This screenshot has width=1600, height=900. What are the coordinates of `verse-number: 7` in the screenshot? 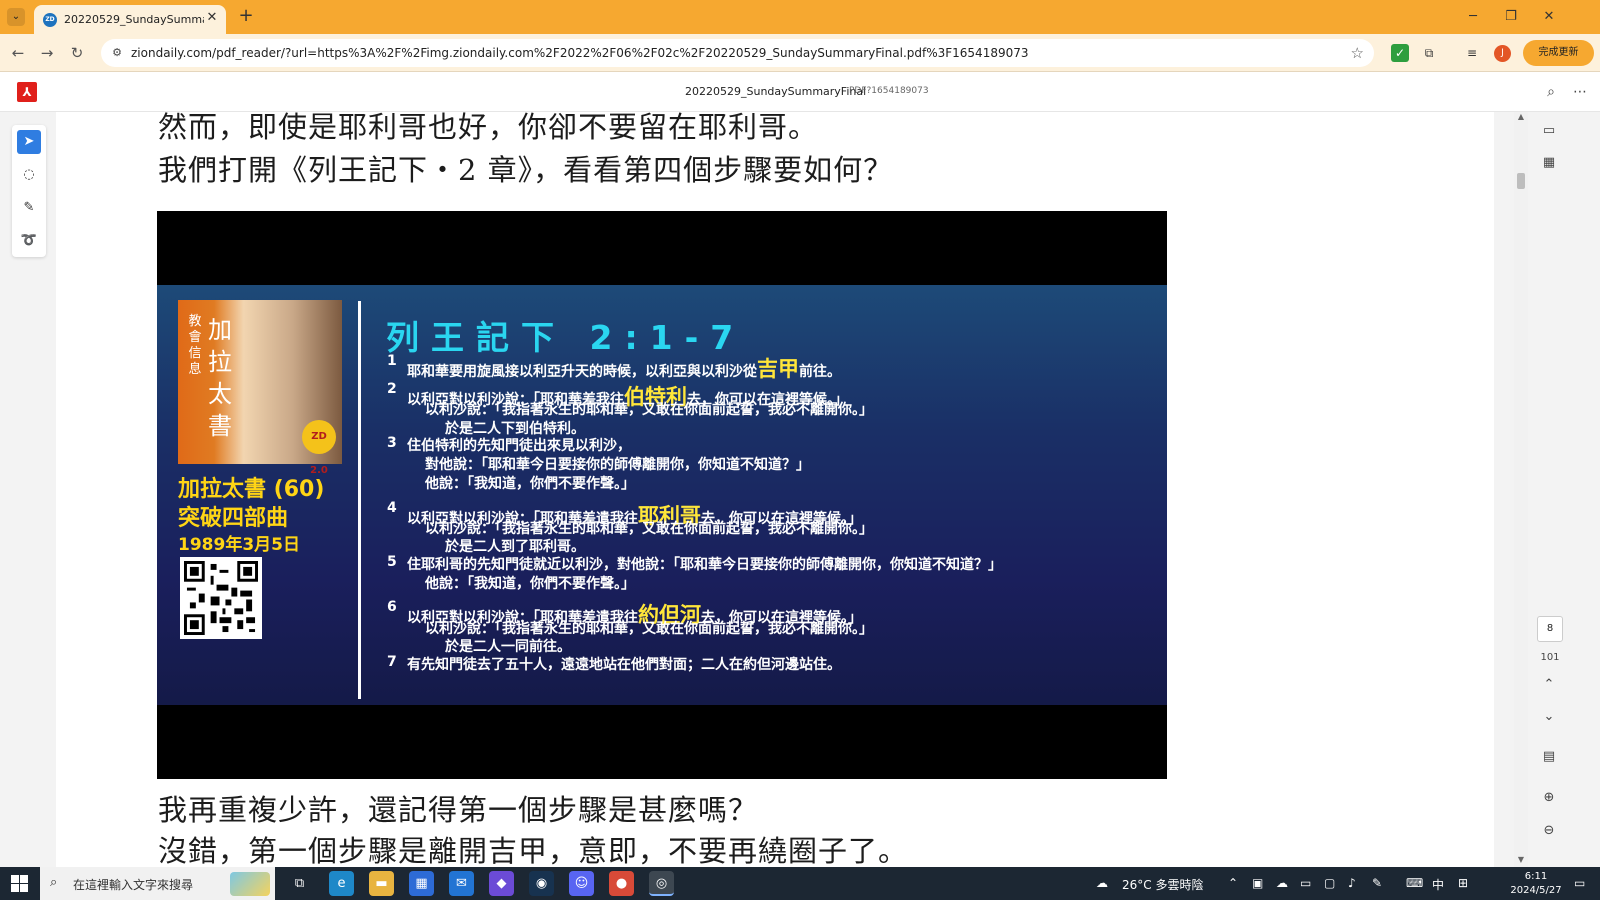 It's located at (392, 662).